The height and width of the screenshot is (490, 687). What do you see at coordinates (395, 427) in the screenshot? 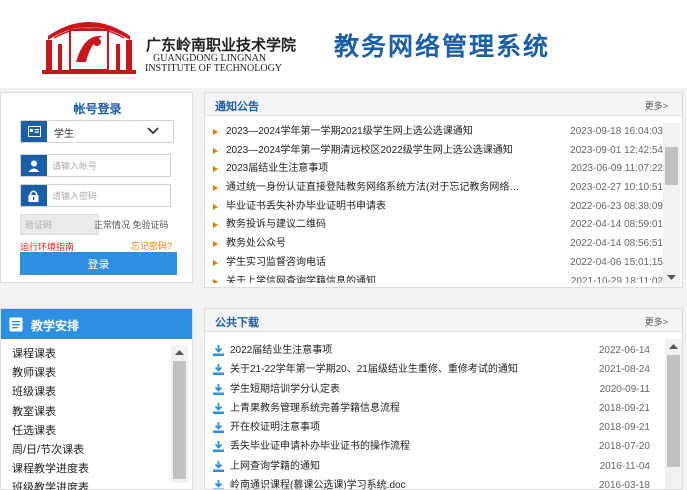
I see `download-item-title: 开在校证明注意事项` at bounding box center [395, 427].